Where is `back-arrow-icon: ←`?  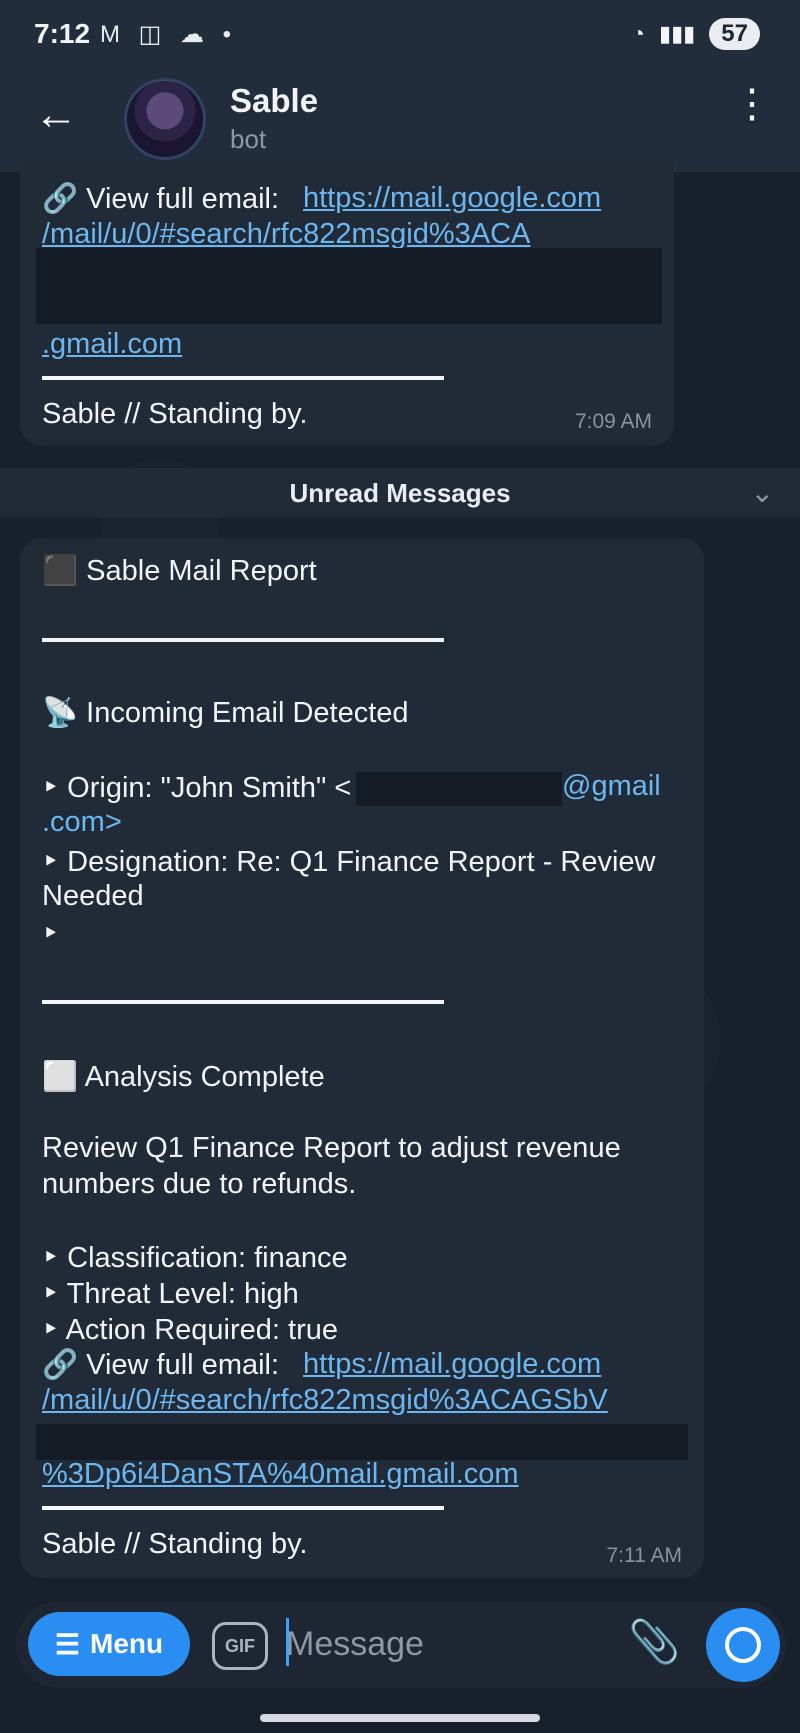 back-arrow-icon: ← is located at coordinates (56, 115).